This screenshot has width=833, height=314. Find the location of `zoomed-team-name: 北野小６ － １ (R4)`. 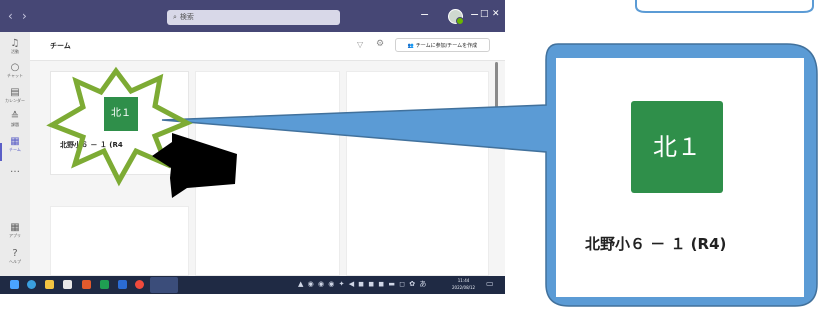

zoomed-team-name: 北野小６ － １ (R4) is located at coordinates (656, 244).